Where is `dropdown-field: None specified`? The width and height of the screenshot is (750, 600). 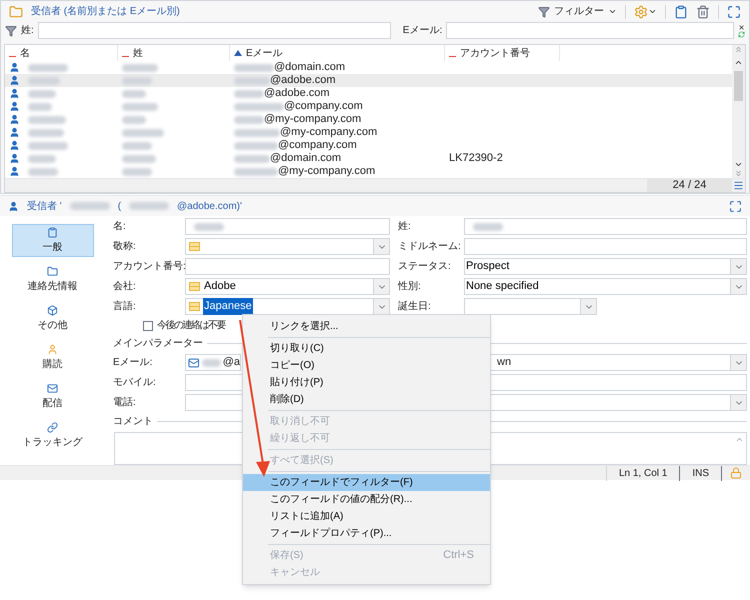 dropdown-field: None specified is located at coordinates (605, 286).